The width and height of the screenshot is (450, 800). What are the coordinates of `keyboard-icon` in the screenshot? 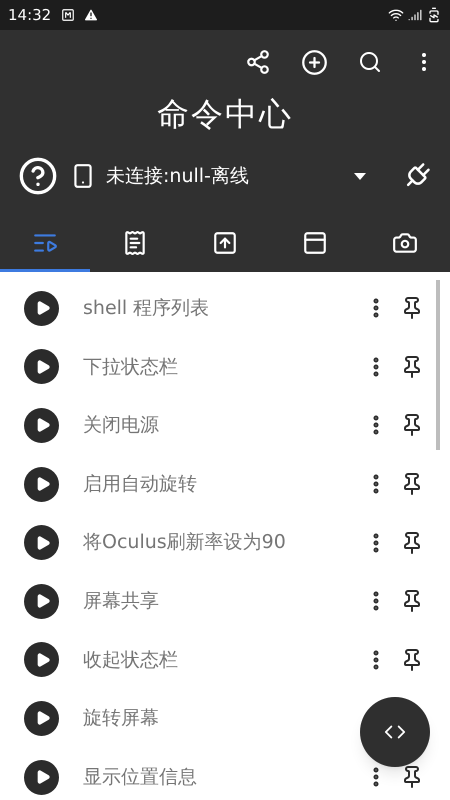 It's located at (68, 15).